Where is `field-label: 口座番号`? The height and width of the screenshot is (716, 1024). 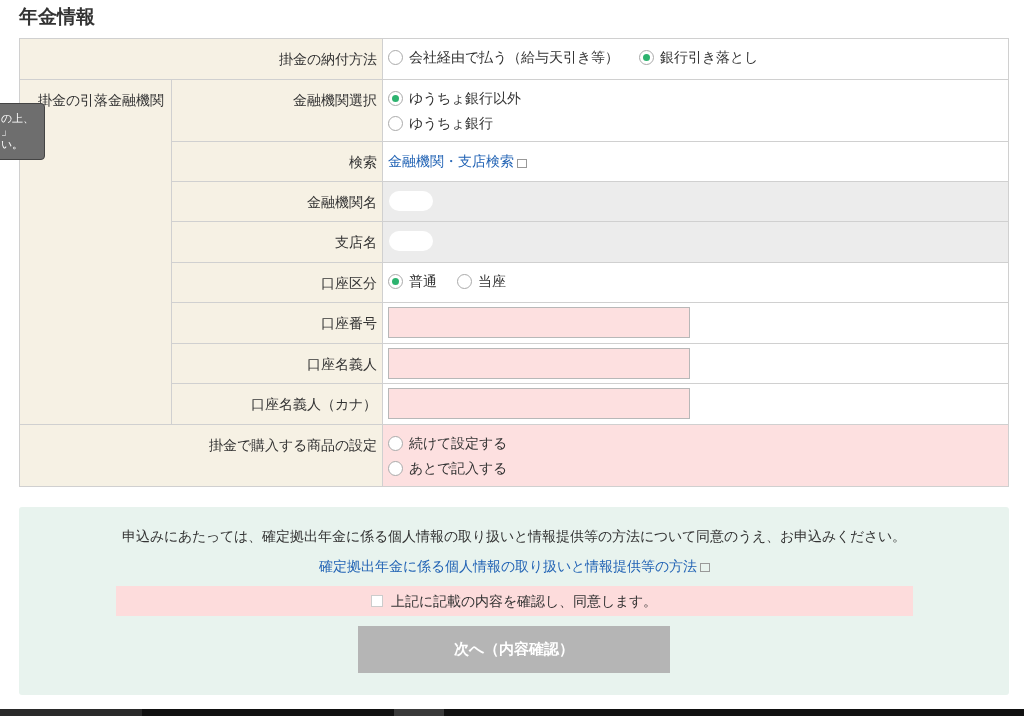
field-label: 口座番号 is located at coordinates (349, 323).